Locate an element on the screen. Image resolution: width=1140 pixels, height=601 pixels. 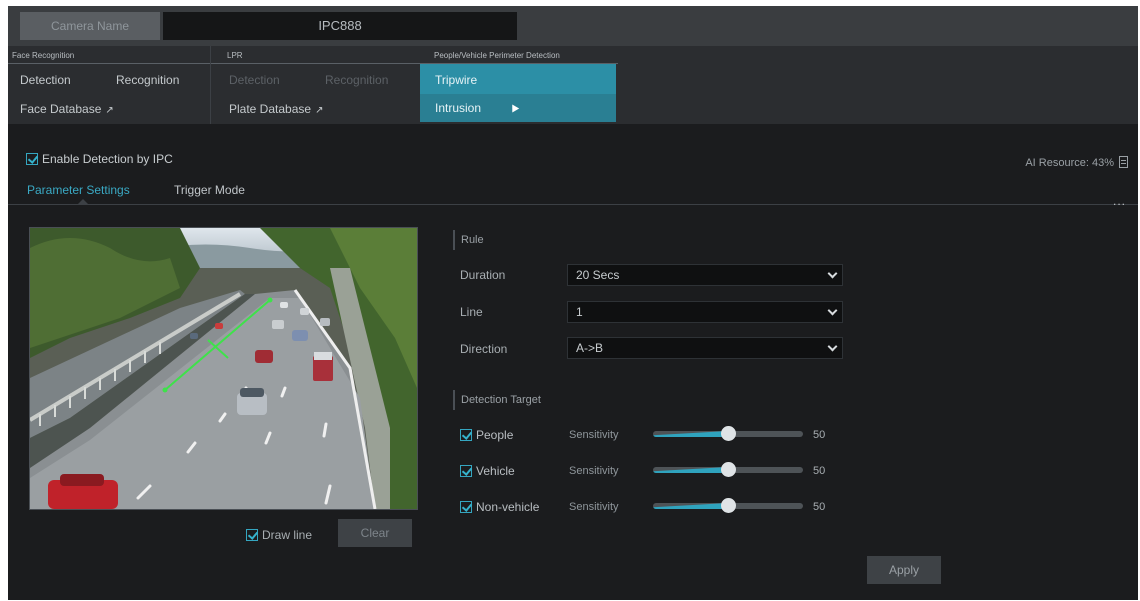
enable-detection-checkbox: Enable Detection by IPC is located at coordinates (99, 158).